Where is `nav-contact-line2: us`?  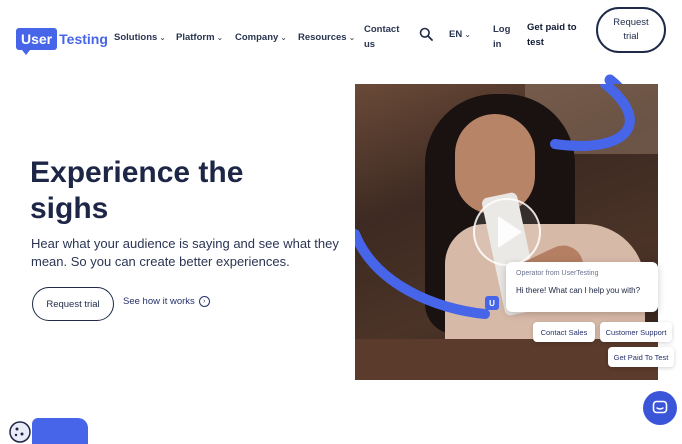
nav-contact-line2: us is located at coordinates (370, 44).